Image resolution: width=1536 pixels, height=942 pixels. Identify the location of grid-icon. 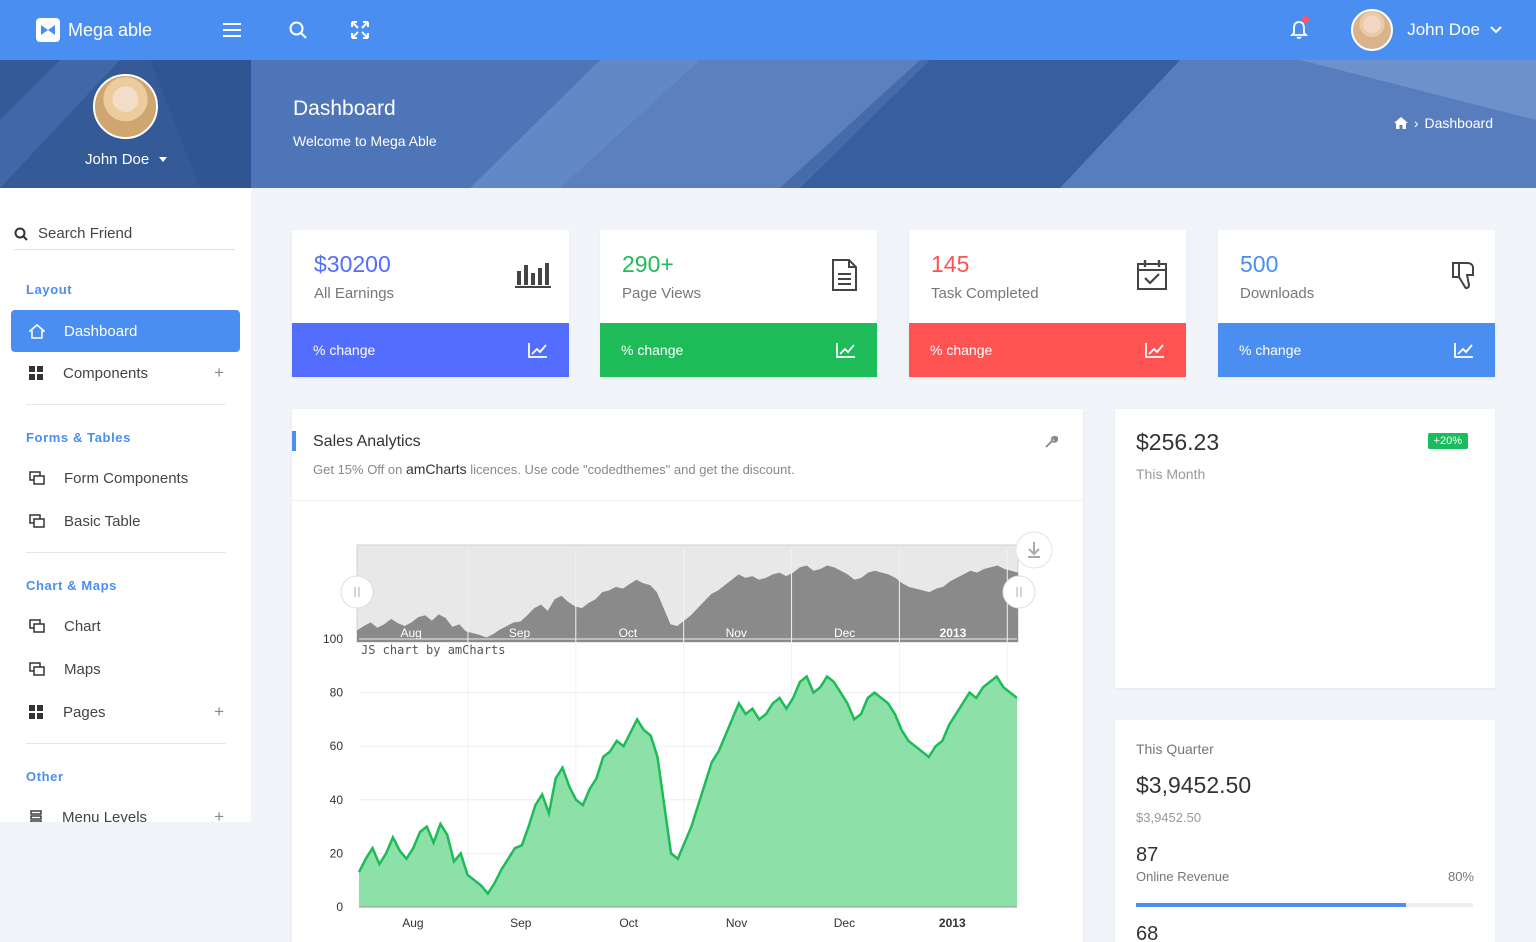
(36, 372).